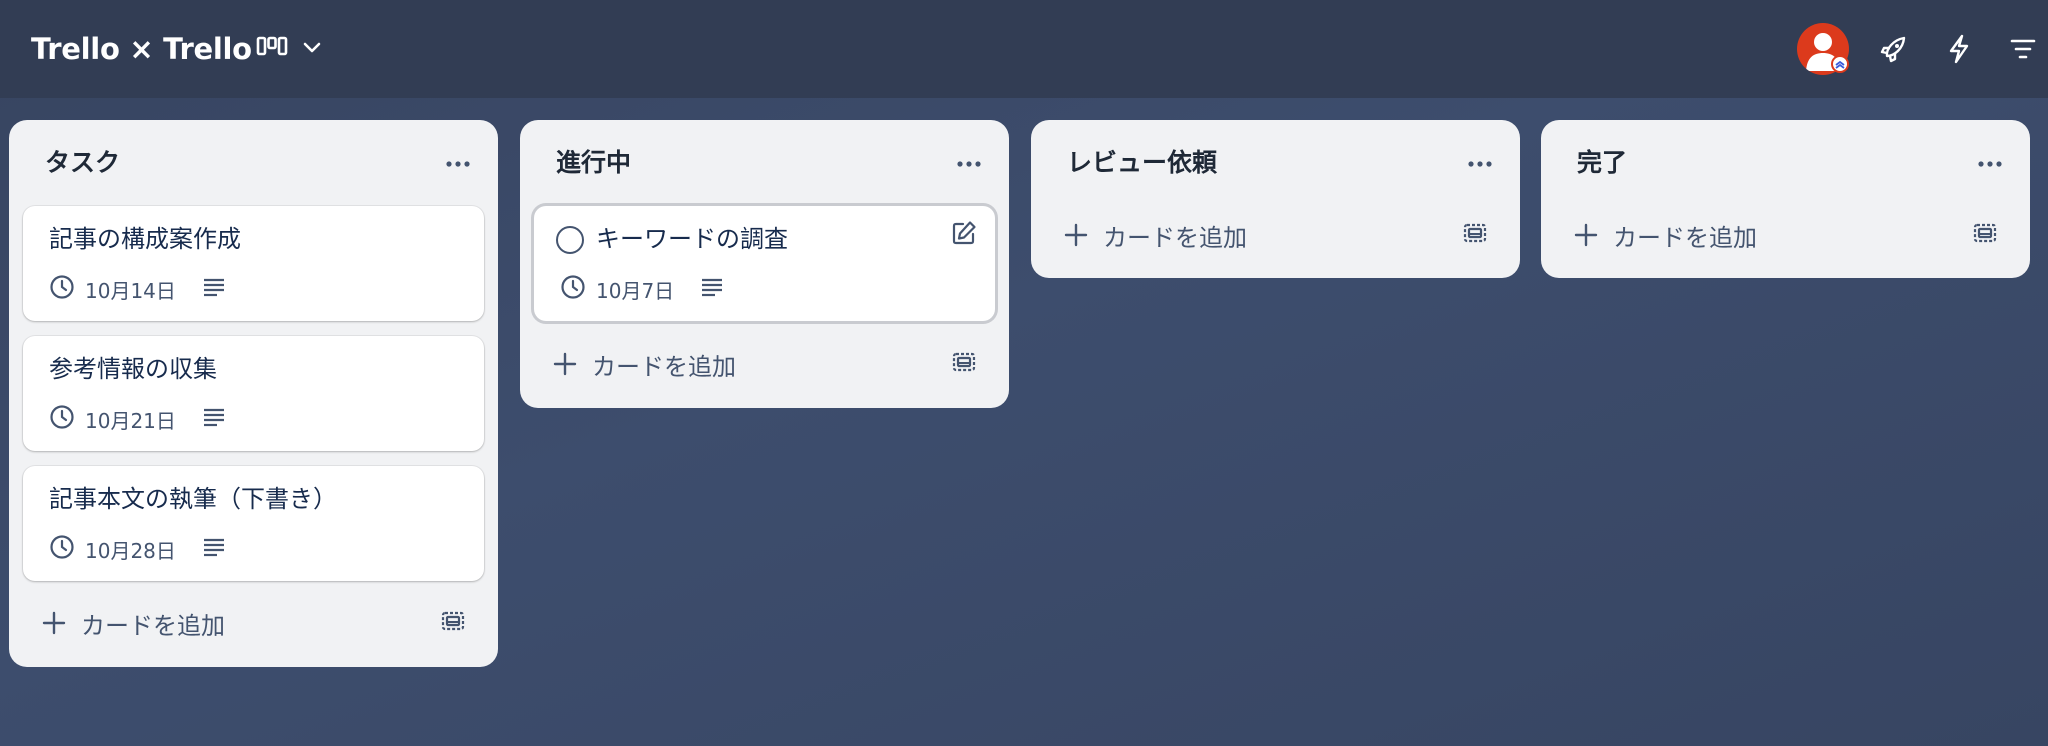  What do you see at coordinates (130, 420) in the screenshot?
I see `due-date: 10月21日` at bounding box center [130, 420].